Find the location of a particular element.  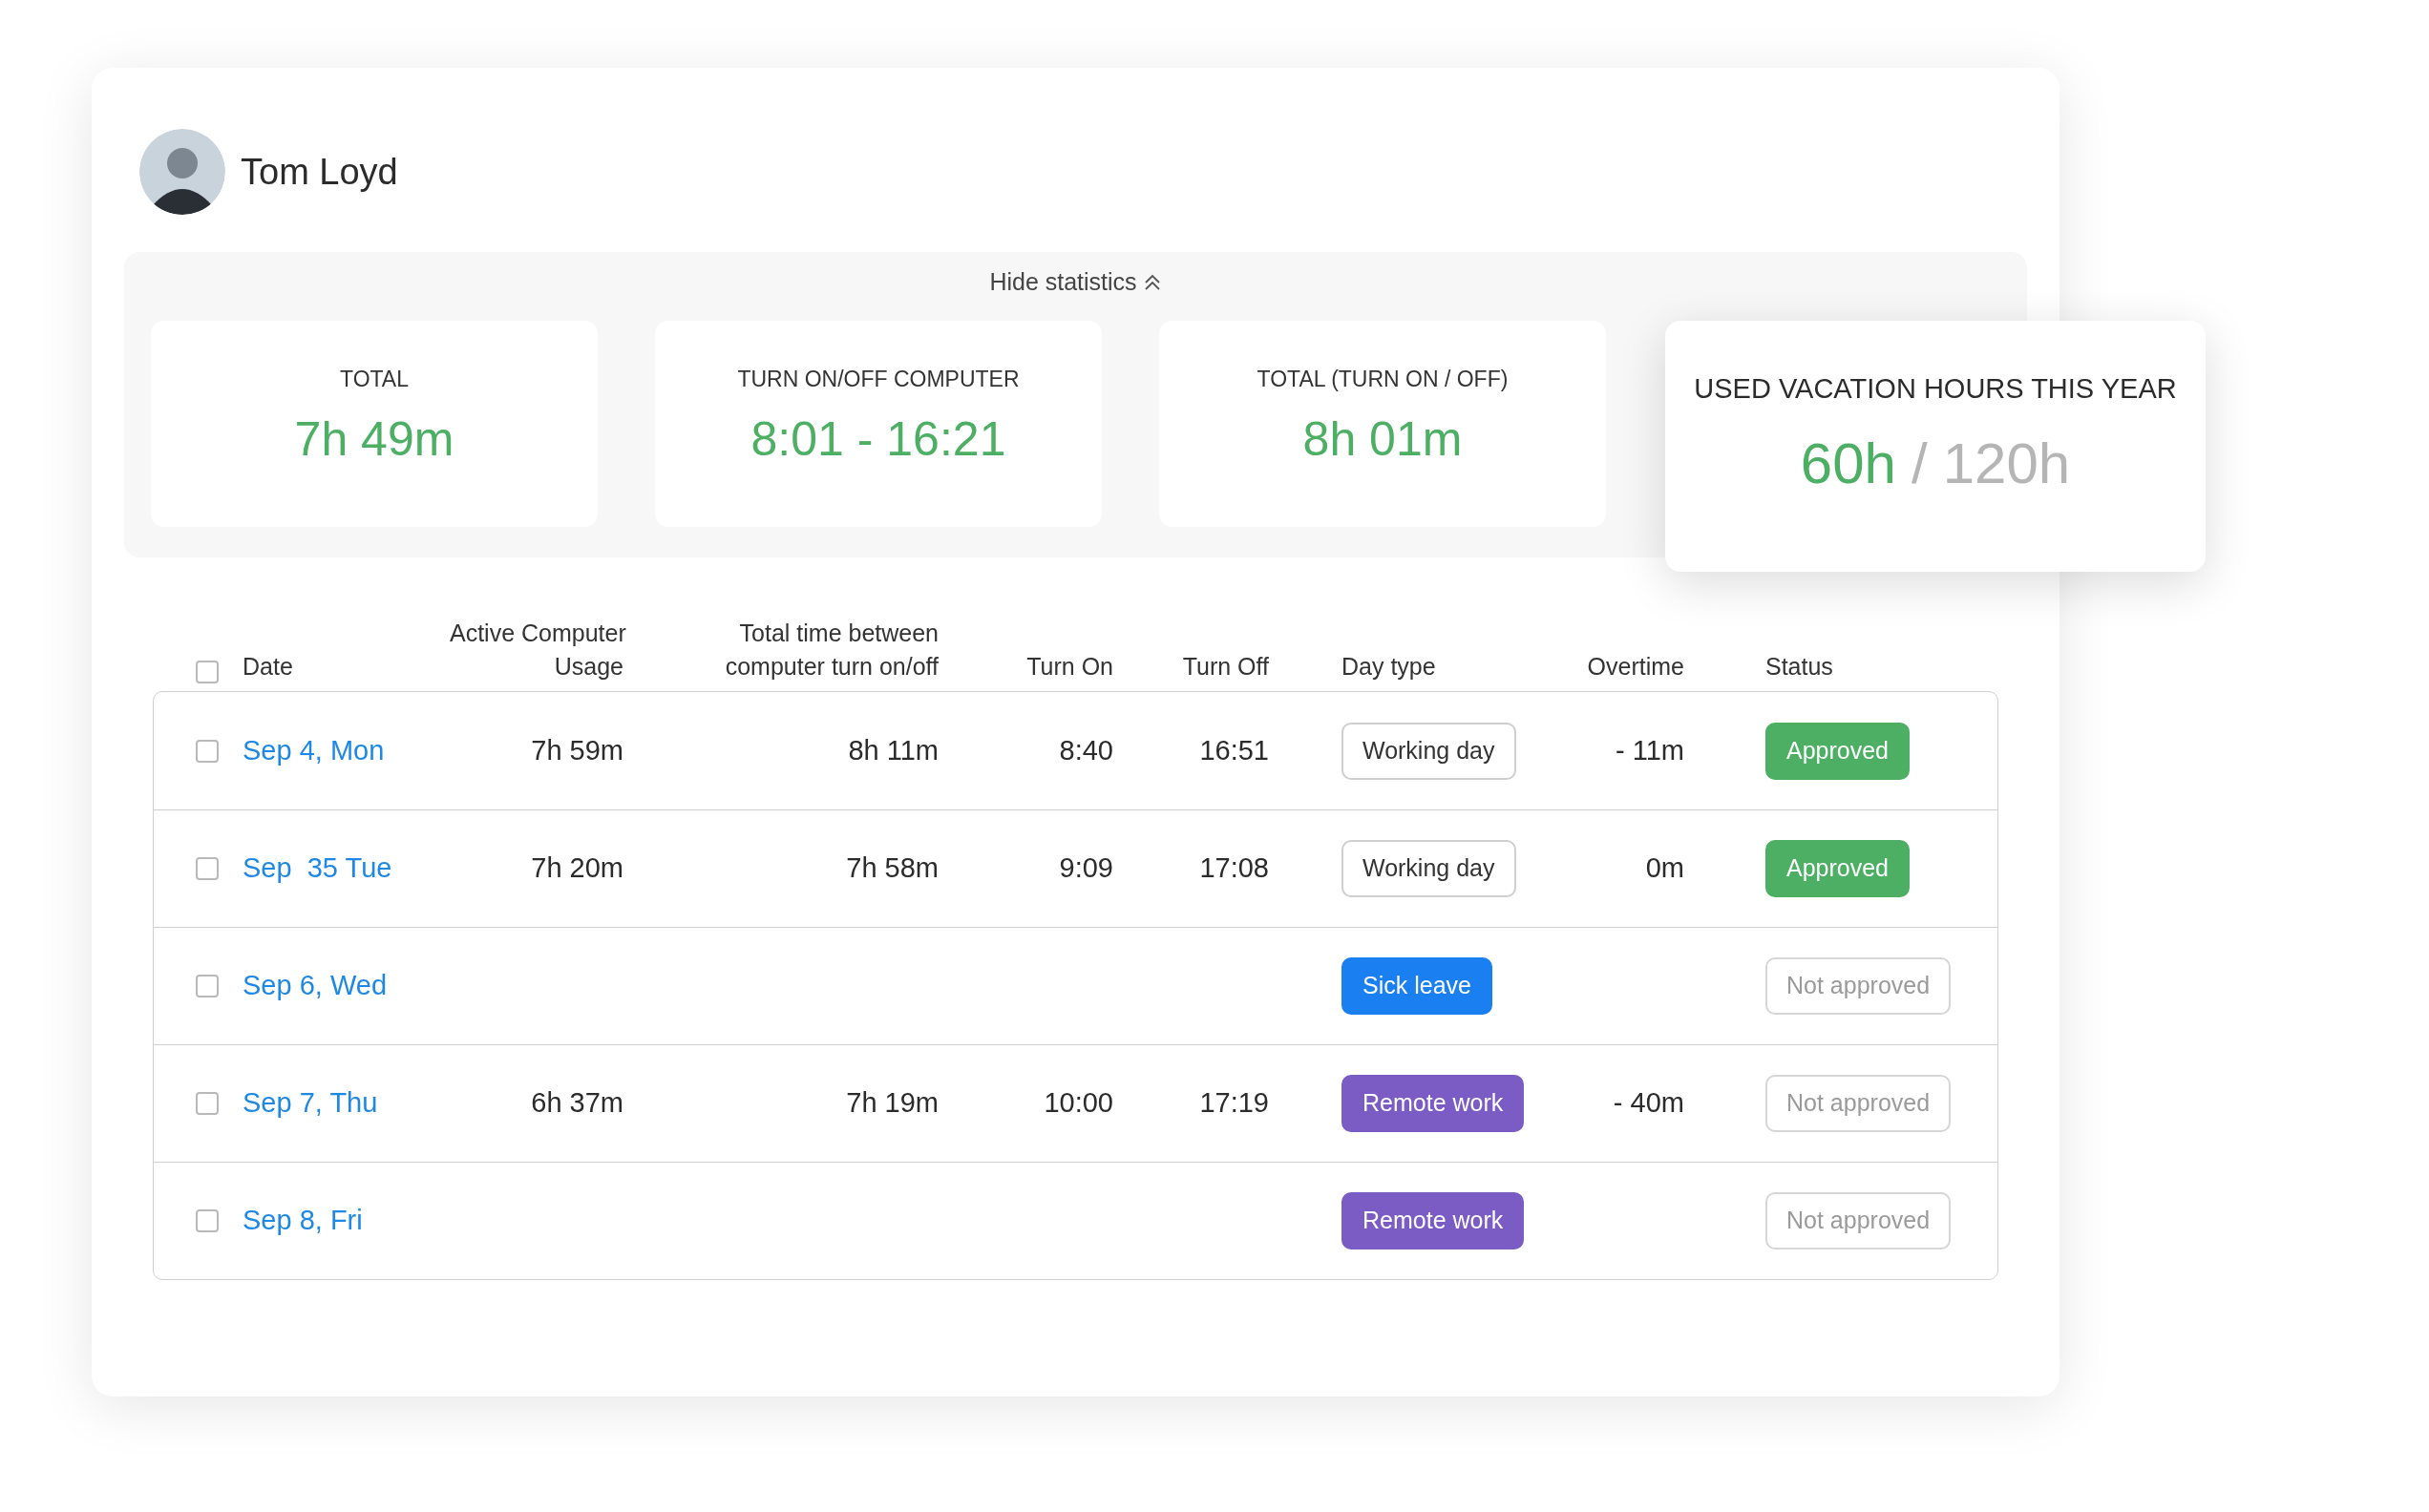

date-link: Sep 7, Thu is located at coordinates (347, 1103).